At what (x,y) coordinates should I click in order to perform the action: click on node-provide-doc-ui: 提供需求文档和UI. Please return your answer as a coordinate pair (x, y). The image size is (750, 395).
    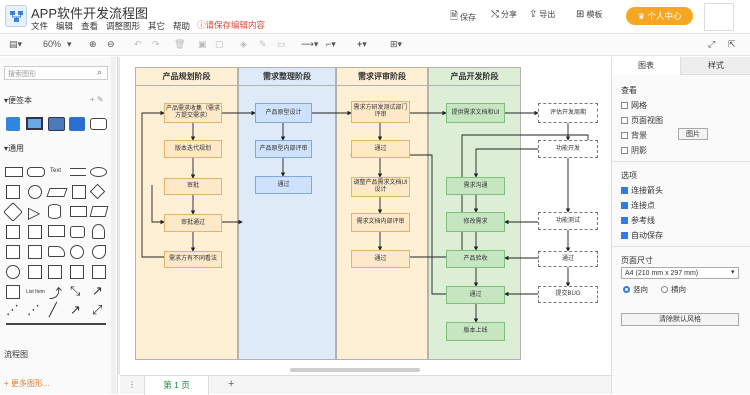
    Looking at the image, I should click on (475, 113).